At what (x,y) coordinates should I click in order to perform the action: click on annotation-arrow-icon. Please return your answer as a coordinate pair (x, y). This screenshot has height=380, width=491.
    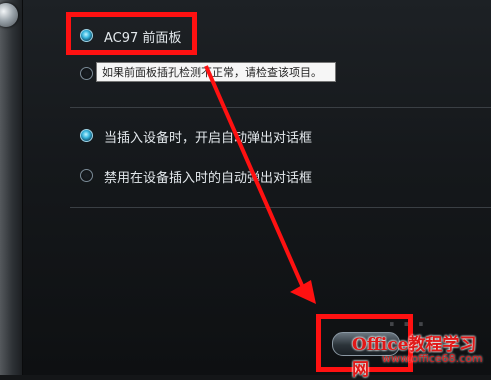
    Looking at the image, I should click on (260, 184).